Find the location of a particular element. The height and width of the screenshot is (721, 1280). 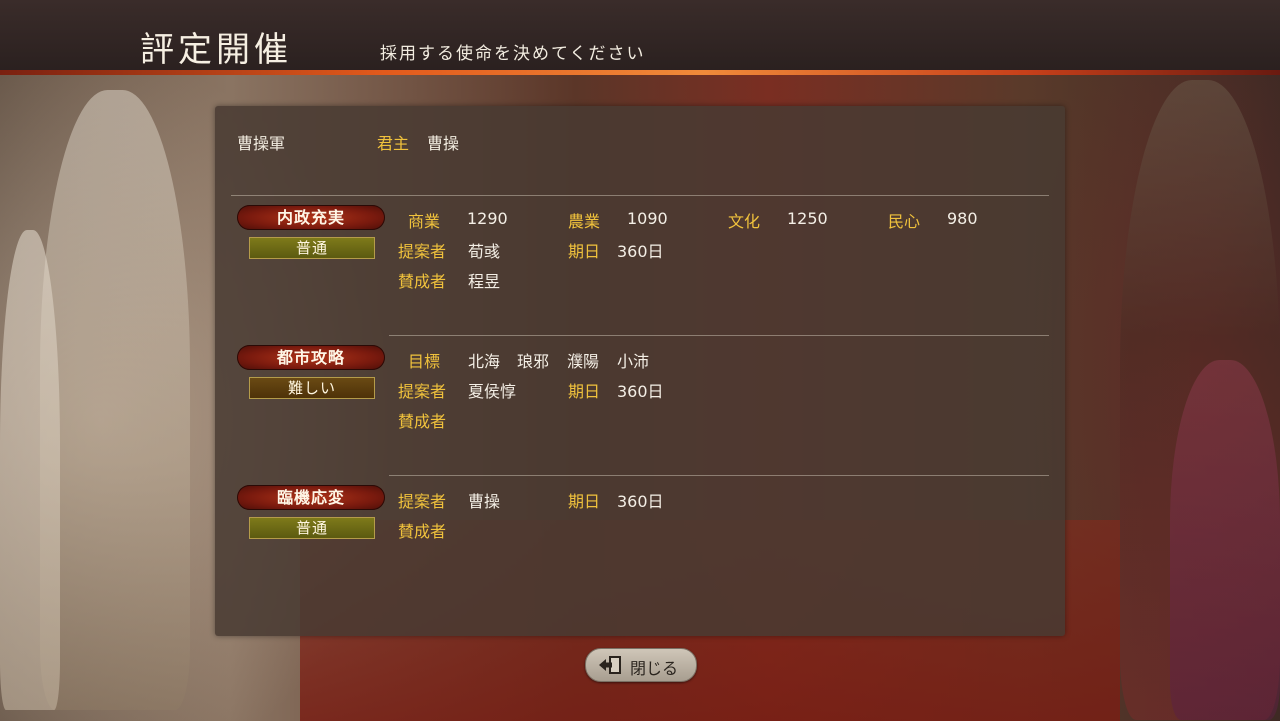

stat-label-commerce: 商業 is located at coordinates (424, 221).